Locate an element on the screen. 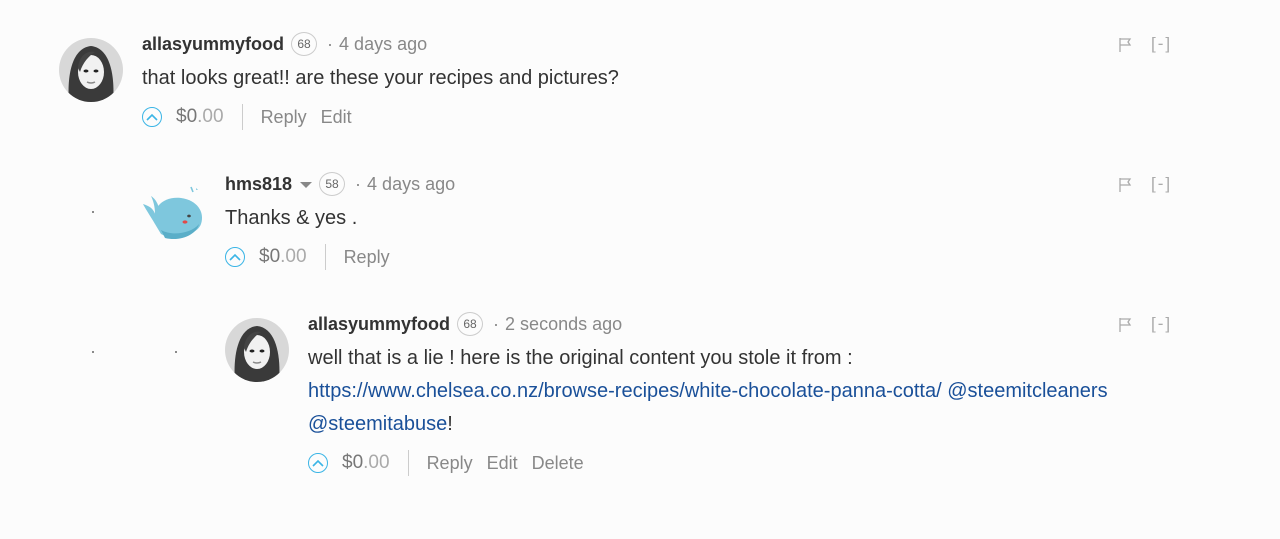  mention-link: @steemitabuse is located at coordinates (377, 424).